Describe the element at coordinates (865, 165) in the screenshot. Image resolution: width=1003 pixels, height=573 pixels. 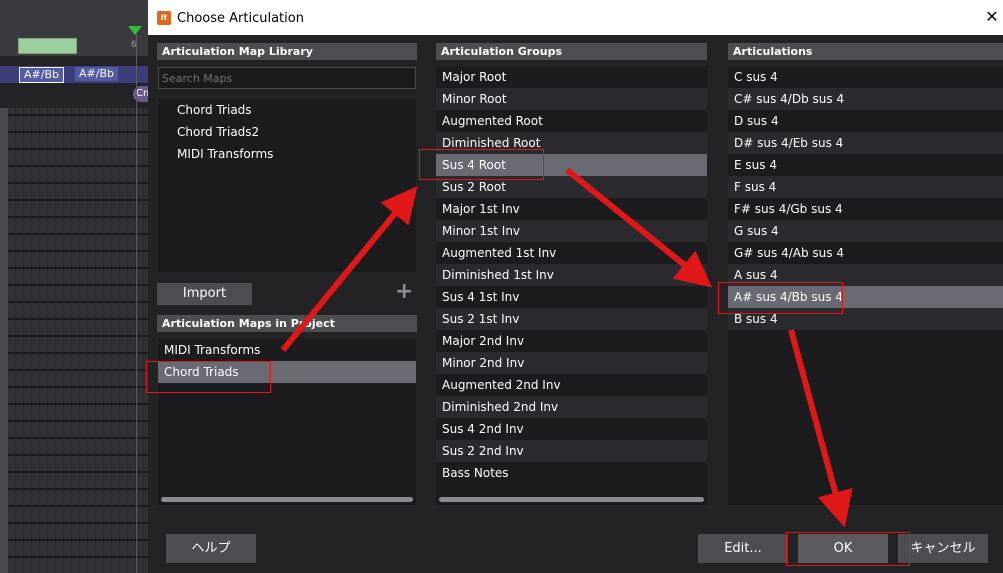
I see `articulation-item: E sus 4` at that location.